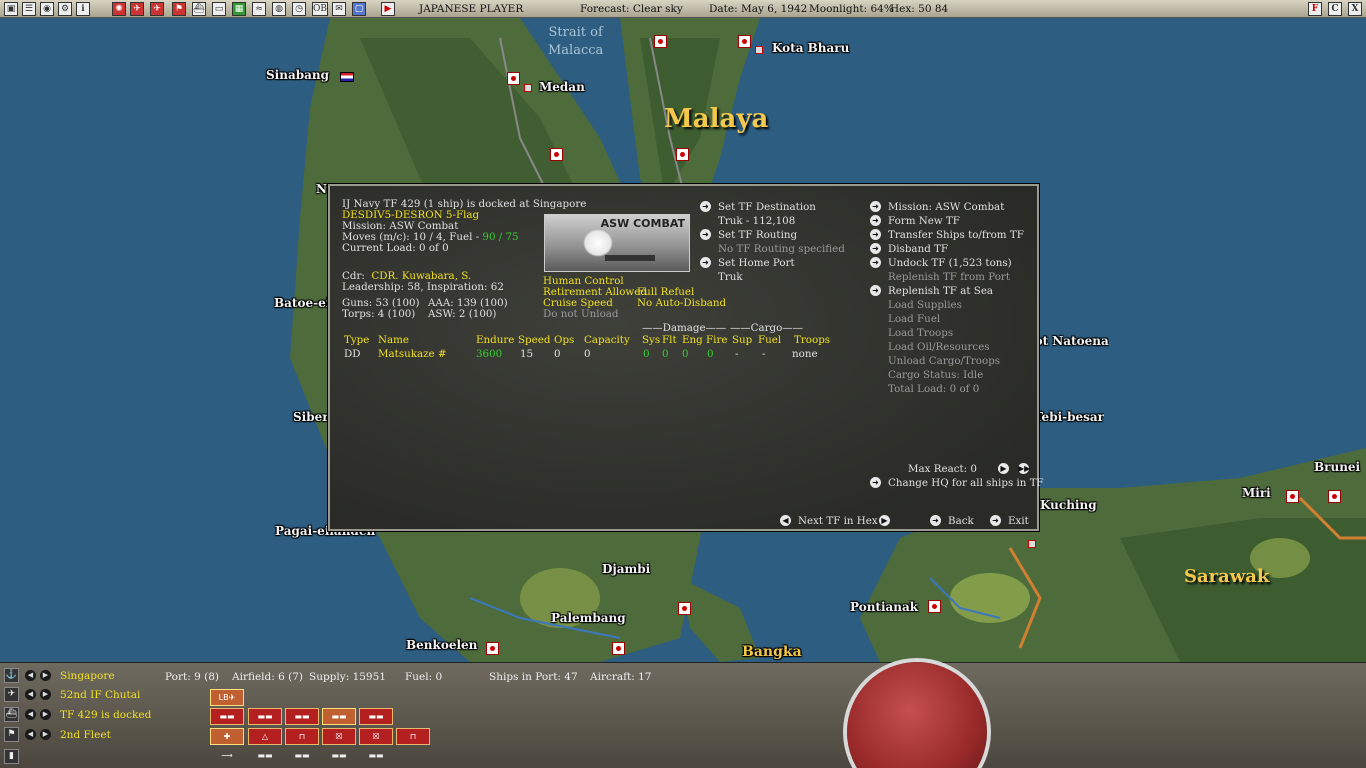 Image resolution: width=1366 pixels, height=768 pixels. I want to click on save-icon: ▣, so click(11, 9).